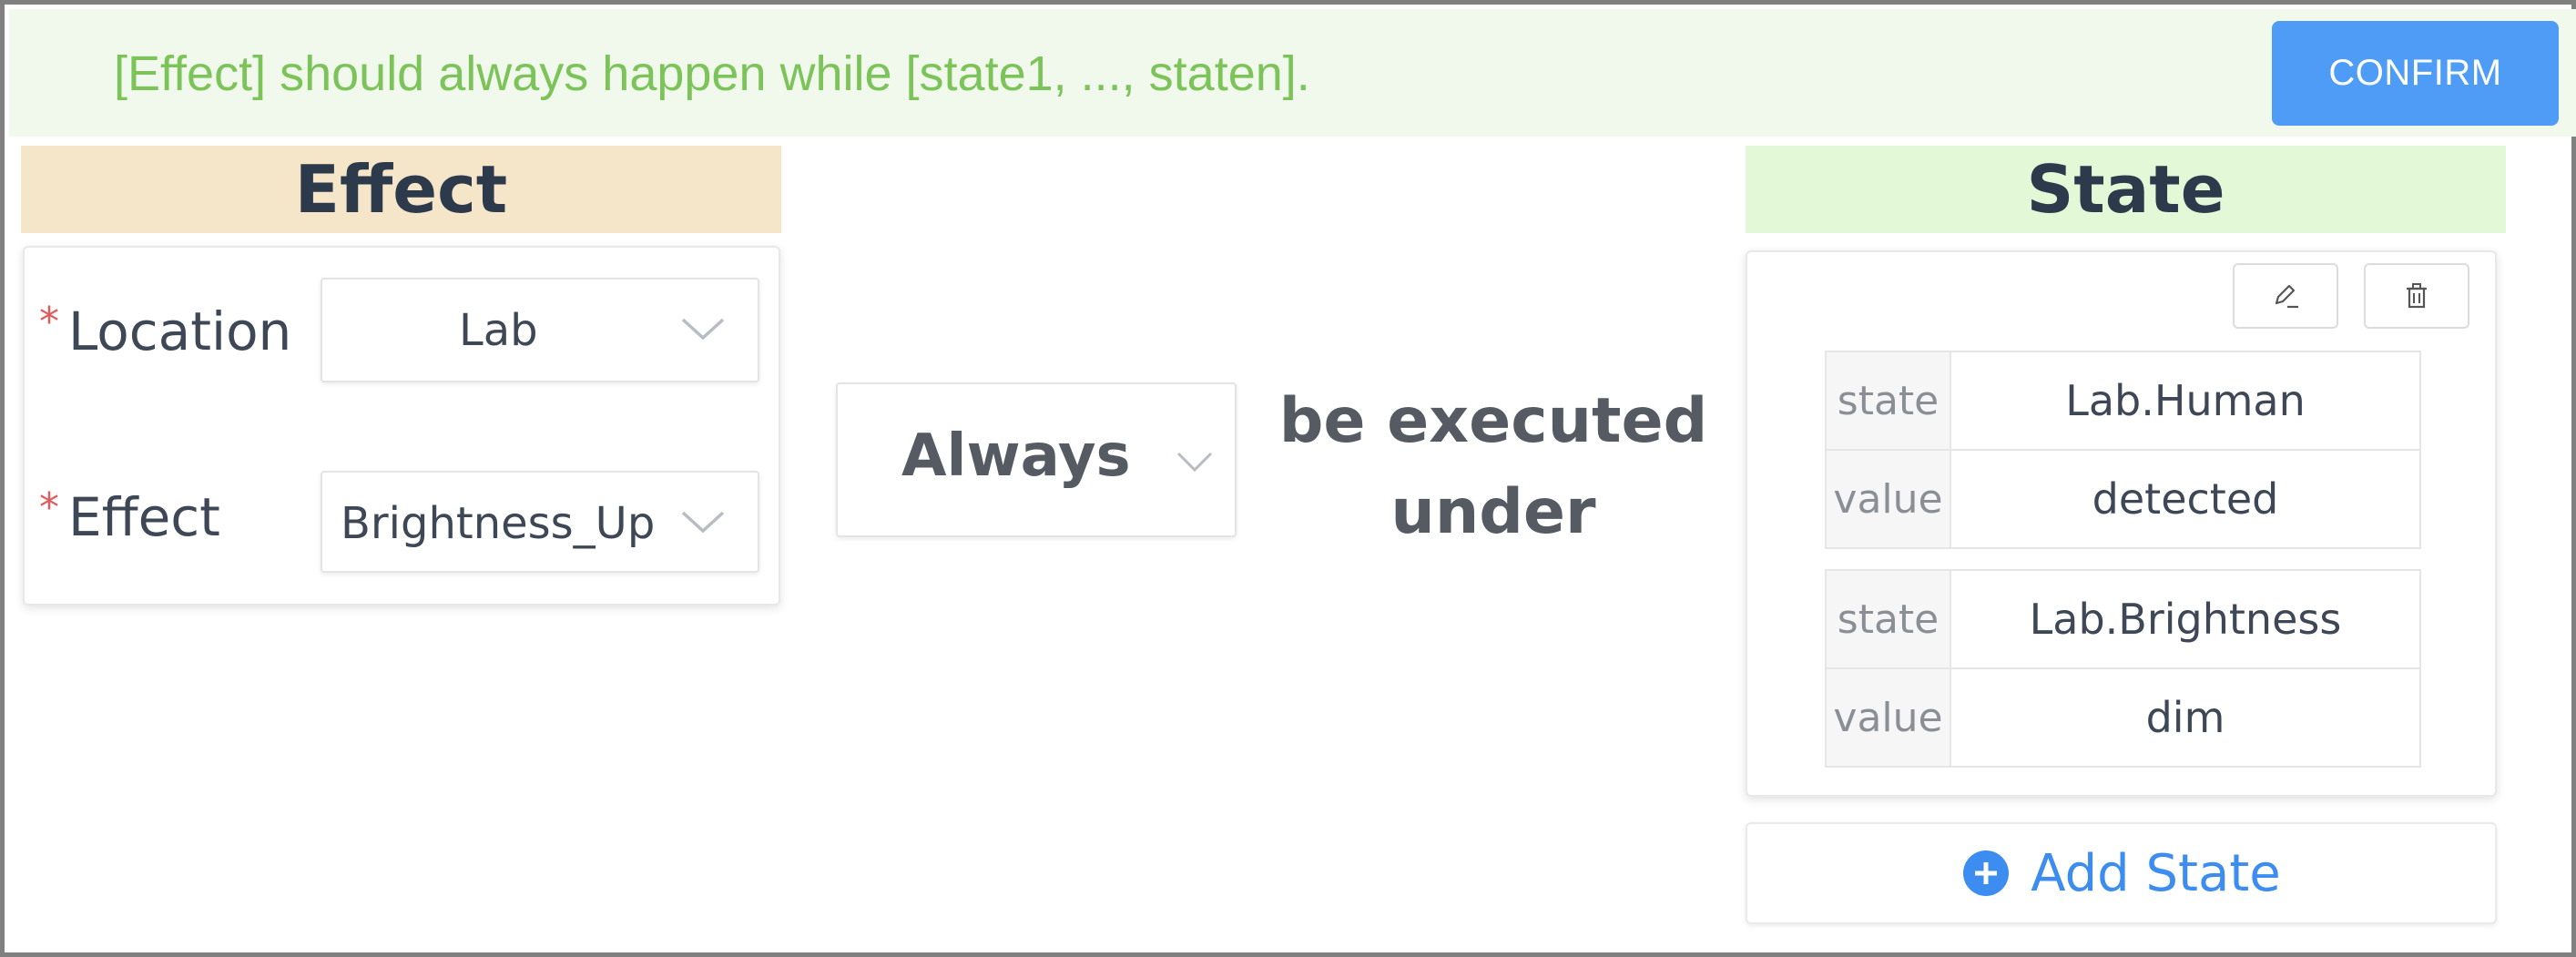 The image size is (2576, 957). What do you see at coordinates (401, 189) in the screenshot?
I see `effect-header: Effect` at bounding box center [401, 189].